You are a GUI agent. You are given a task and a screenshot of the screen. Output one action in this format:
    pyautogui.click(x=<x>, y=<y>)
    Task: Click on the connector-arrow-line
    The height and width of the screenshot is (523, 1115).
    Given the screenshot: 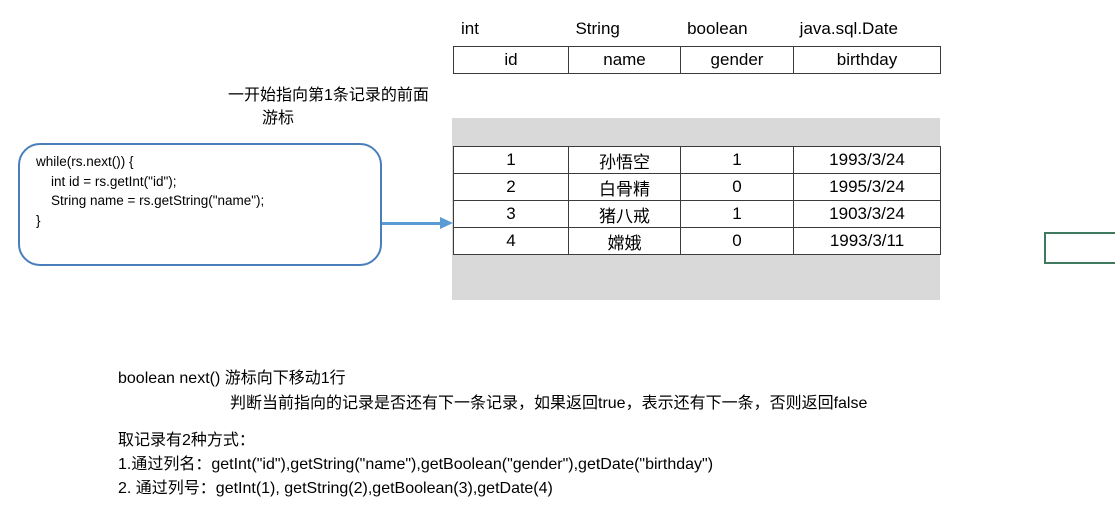 What is the action you would take?
    pyautogui.click(x=412, y=223)
    